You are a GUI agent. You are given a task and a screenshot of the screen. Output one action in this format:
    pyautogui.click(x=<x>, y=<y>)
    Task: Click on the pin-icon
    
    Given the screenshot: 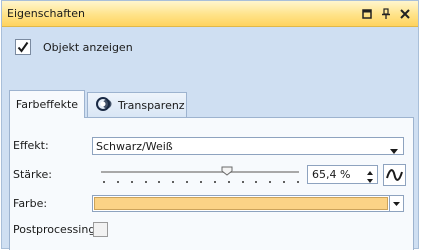 What is the action you would take?
    pyautogui.click(x=386, y=14)
    